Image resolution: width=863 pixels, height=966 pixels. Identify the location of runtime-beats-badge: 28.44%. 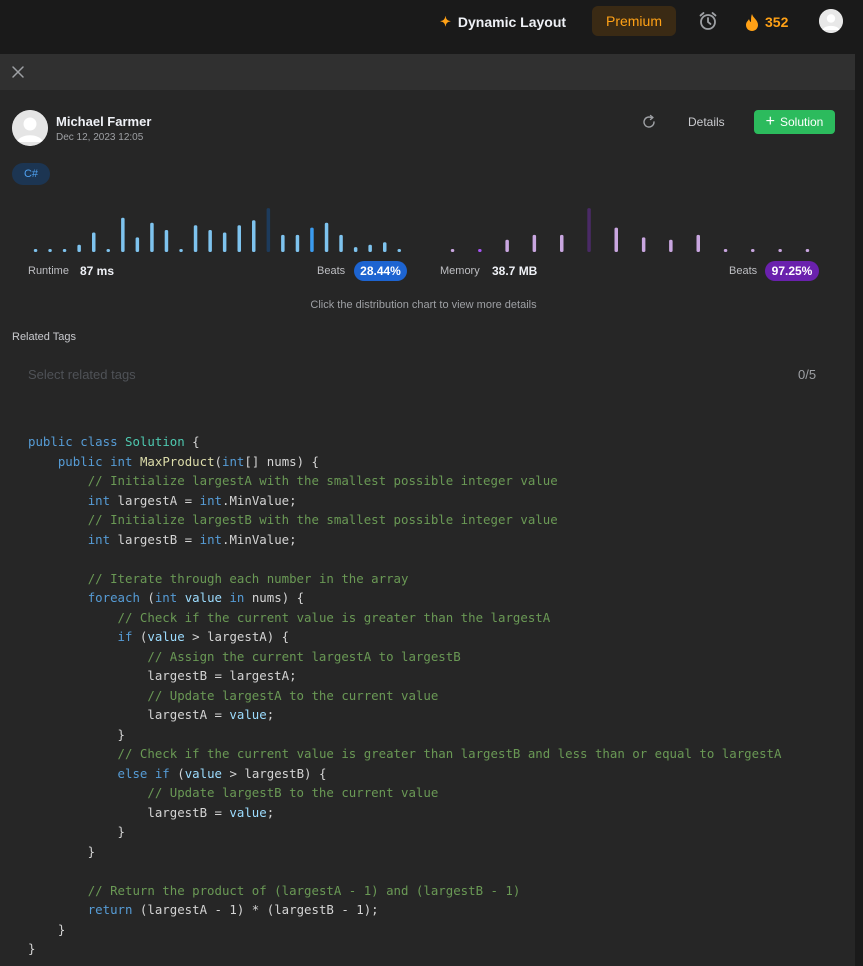
(380, 271).